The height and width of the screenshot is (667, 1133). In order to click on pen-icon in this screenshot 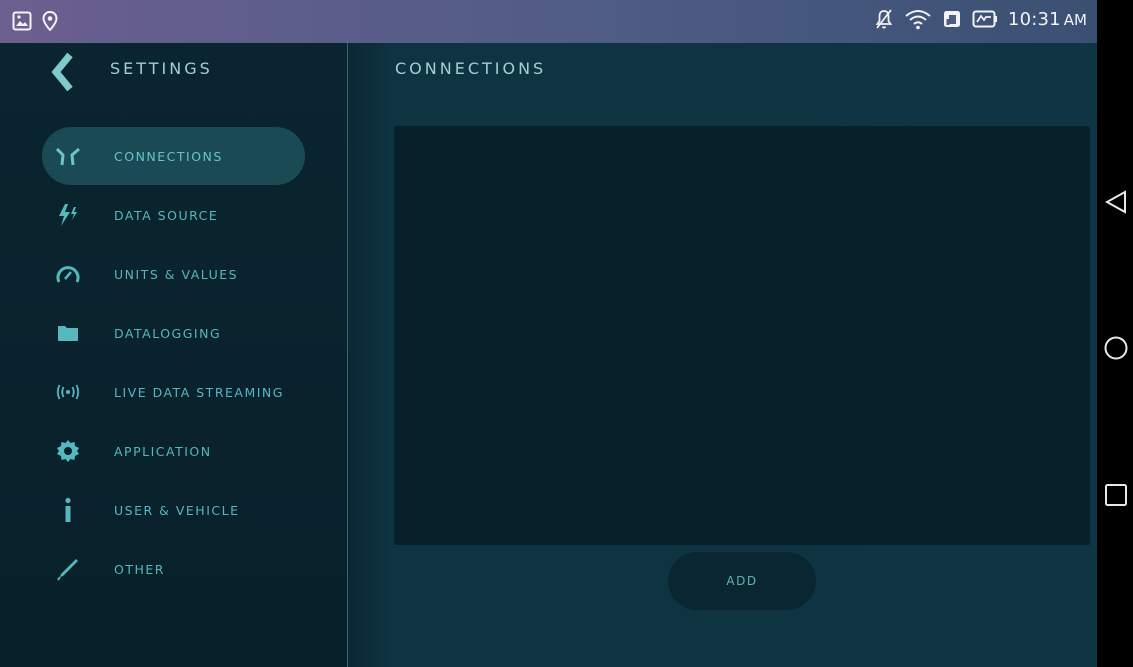, I will do `click(68, 569)`.